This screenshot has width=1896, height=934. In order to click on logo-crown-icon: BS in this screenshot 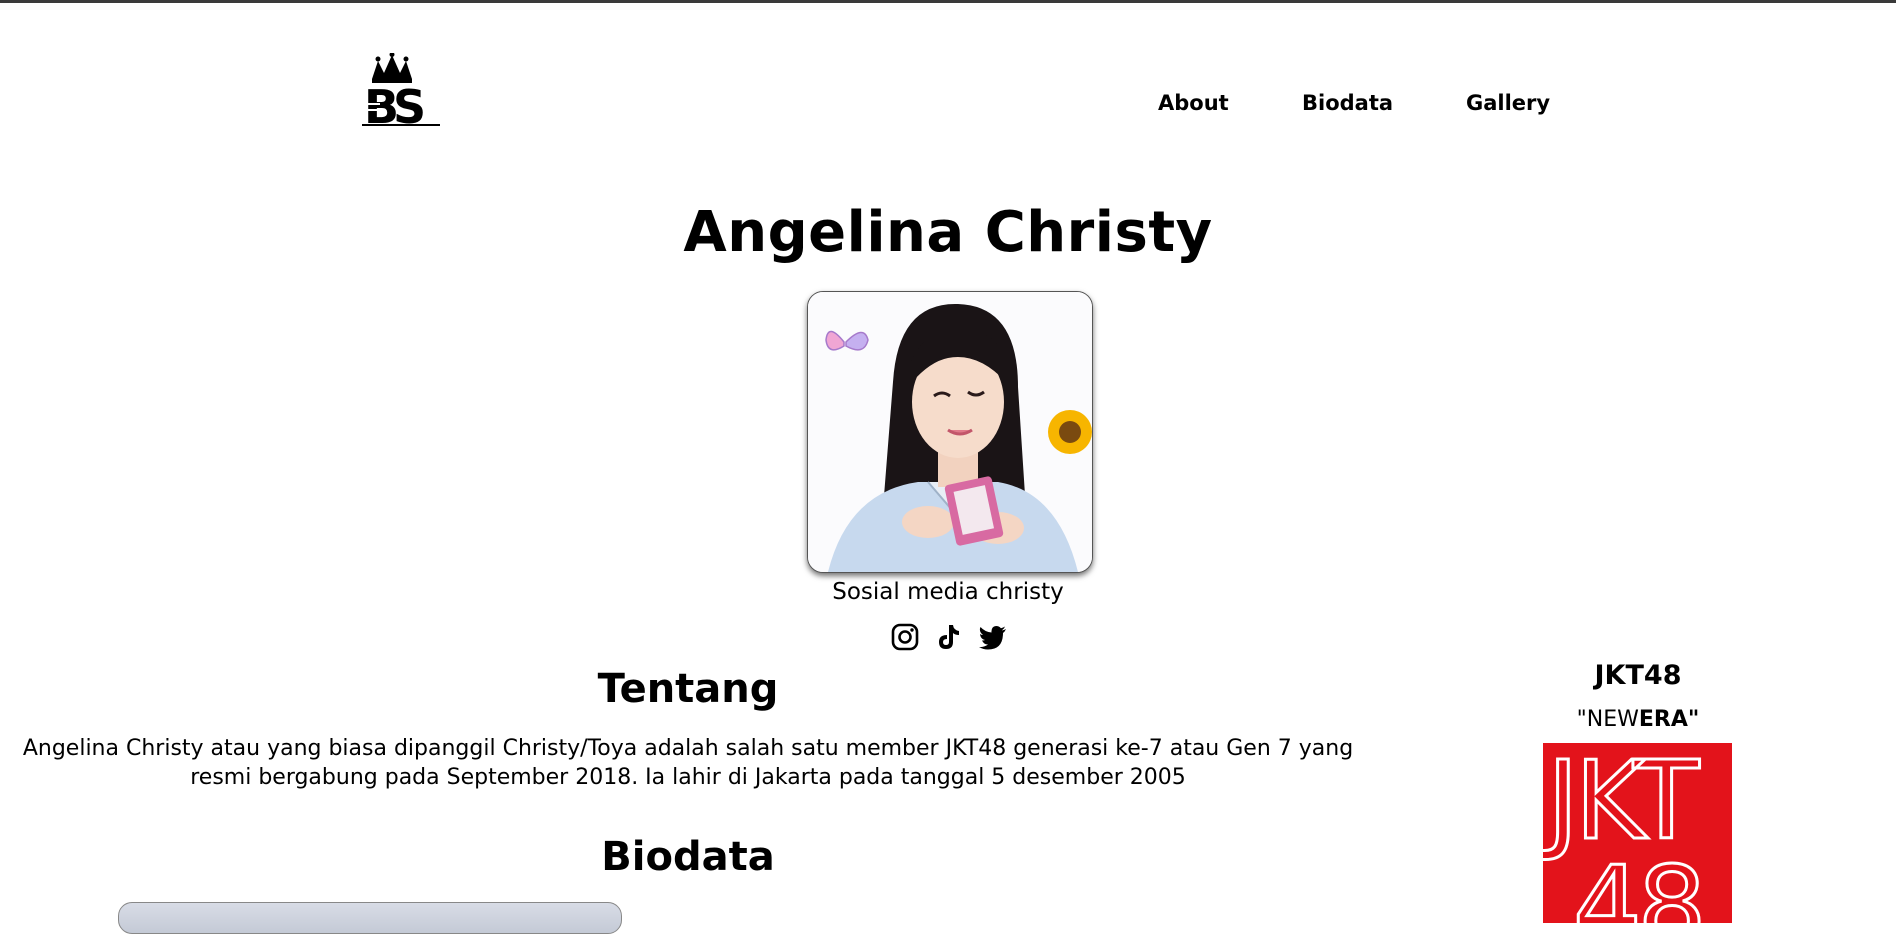, I will do `click(401, 93)`.